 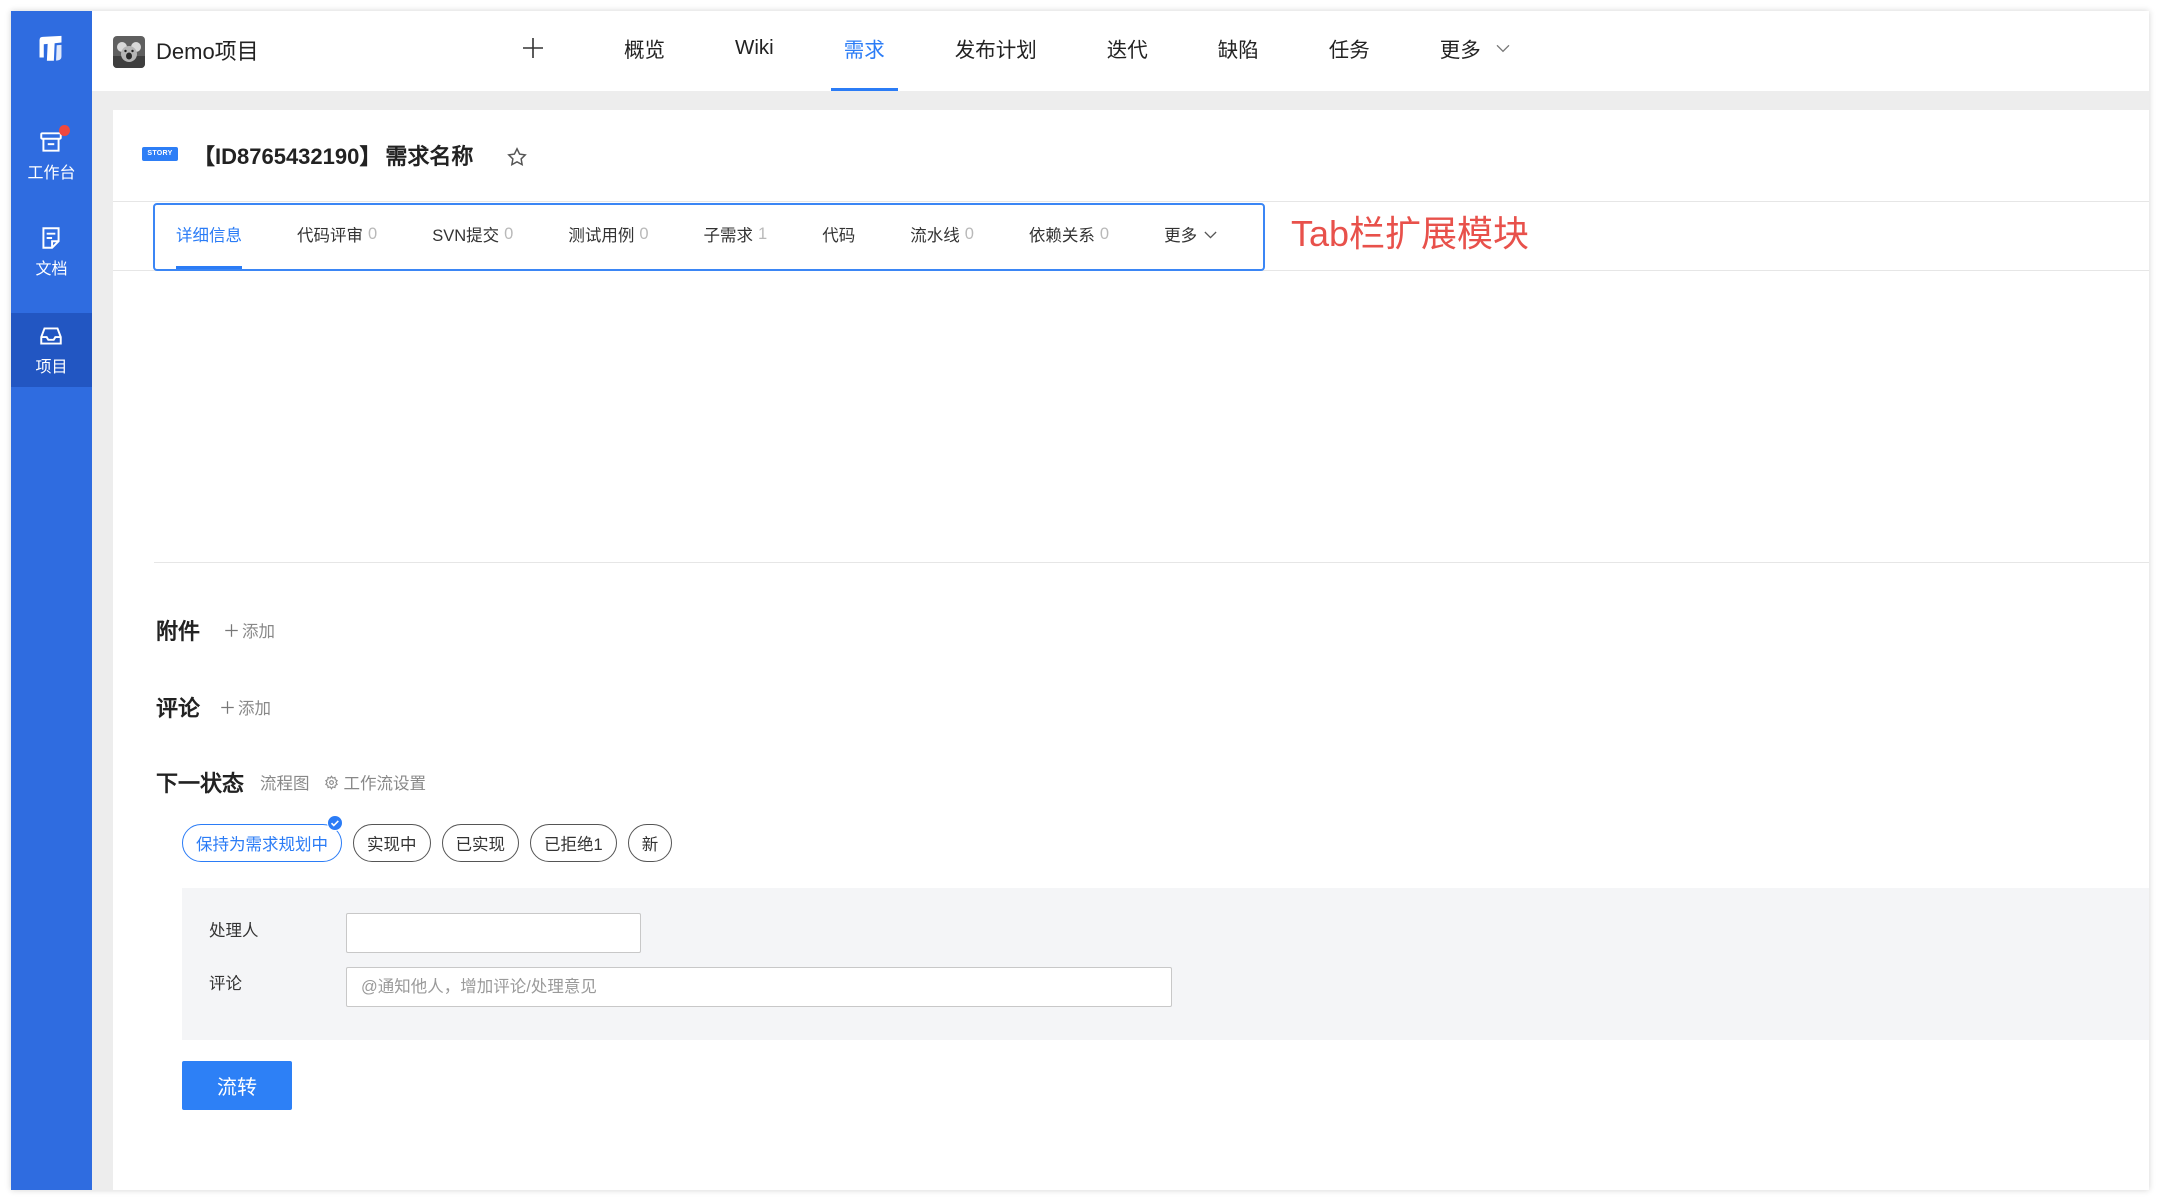 What do you see at coordinates (213, 707) in the screenshot?
I see `comments-section: 评论 添加` at bounding box center [213, 707].